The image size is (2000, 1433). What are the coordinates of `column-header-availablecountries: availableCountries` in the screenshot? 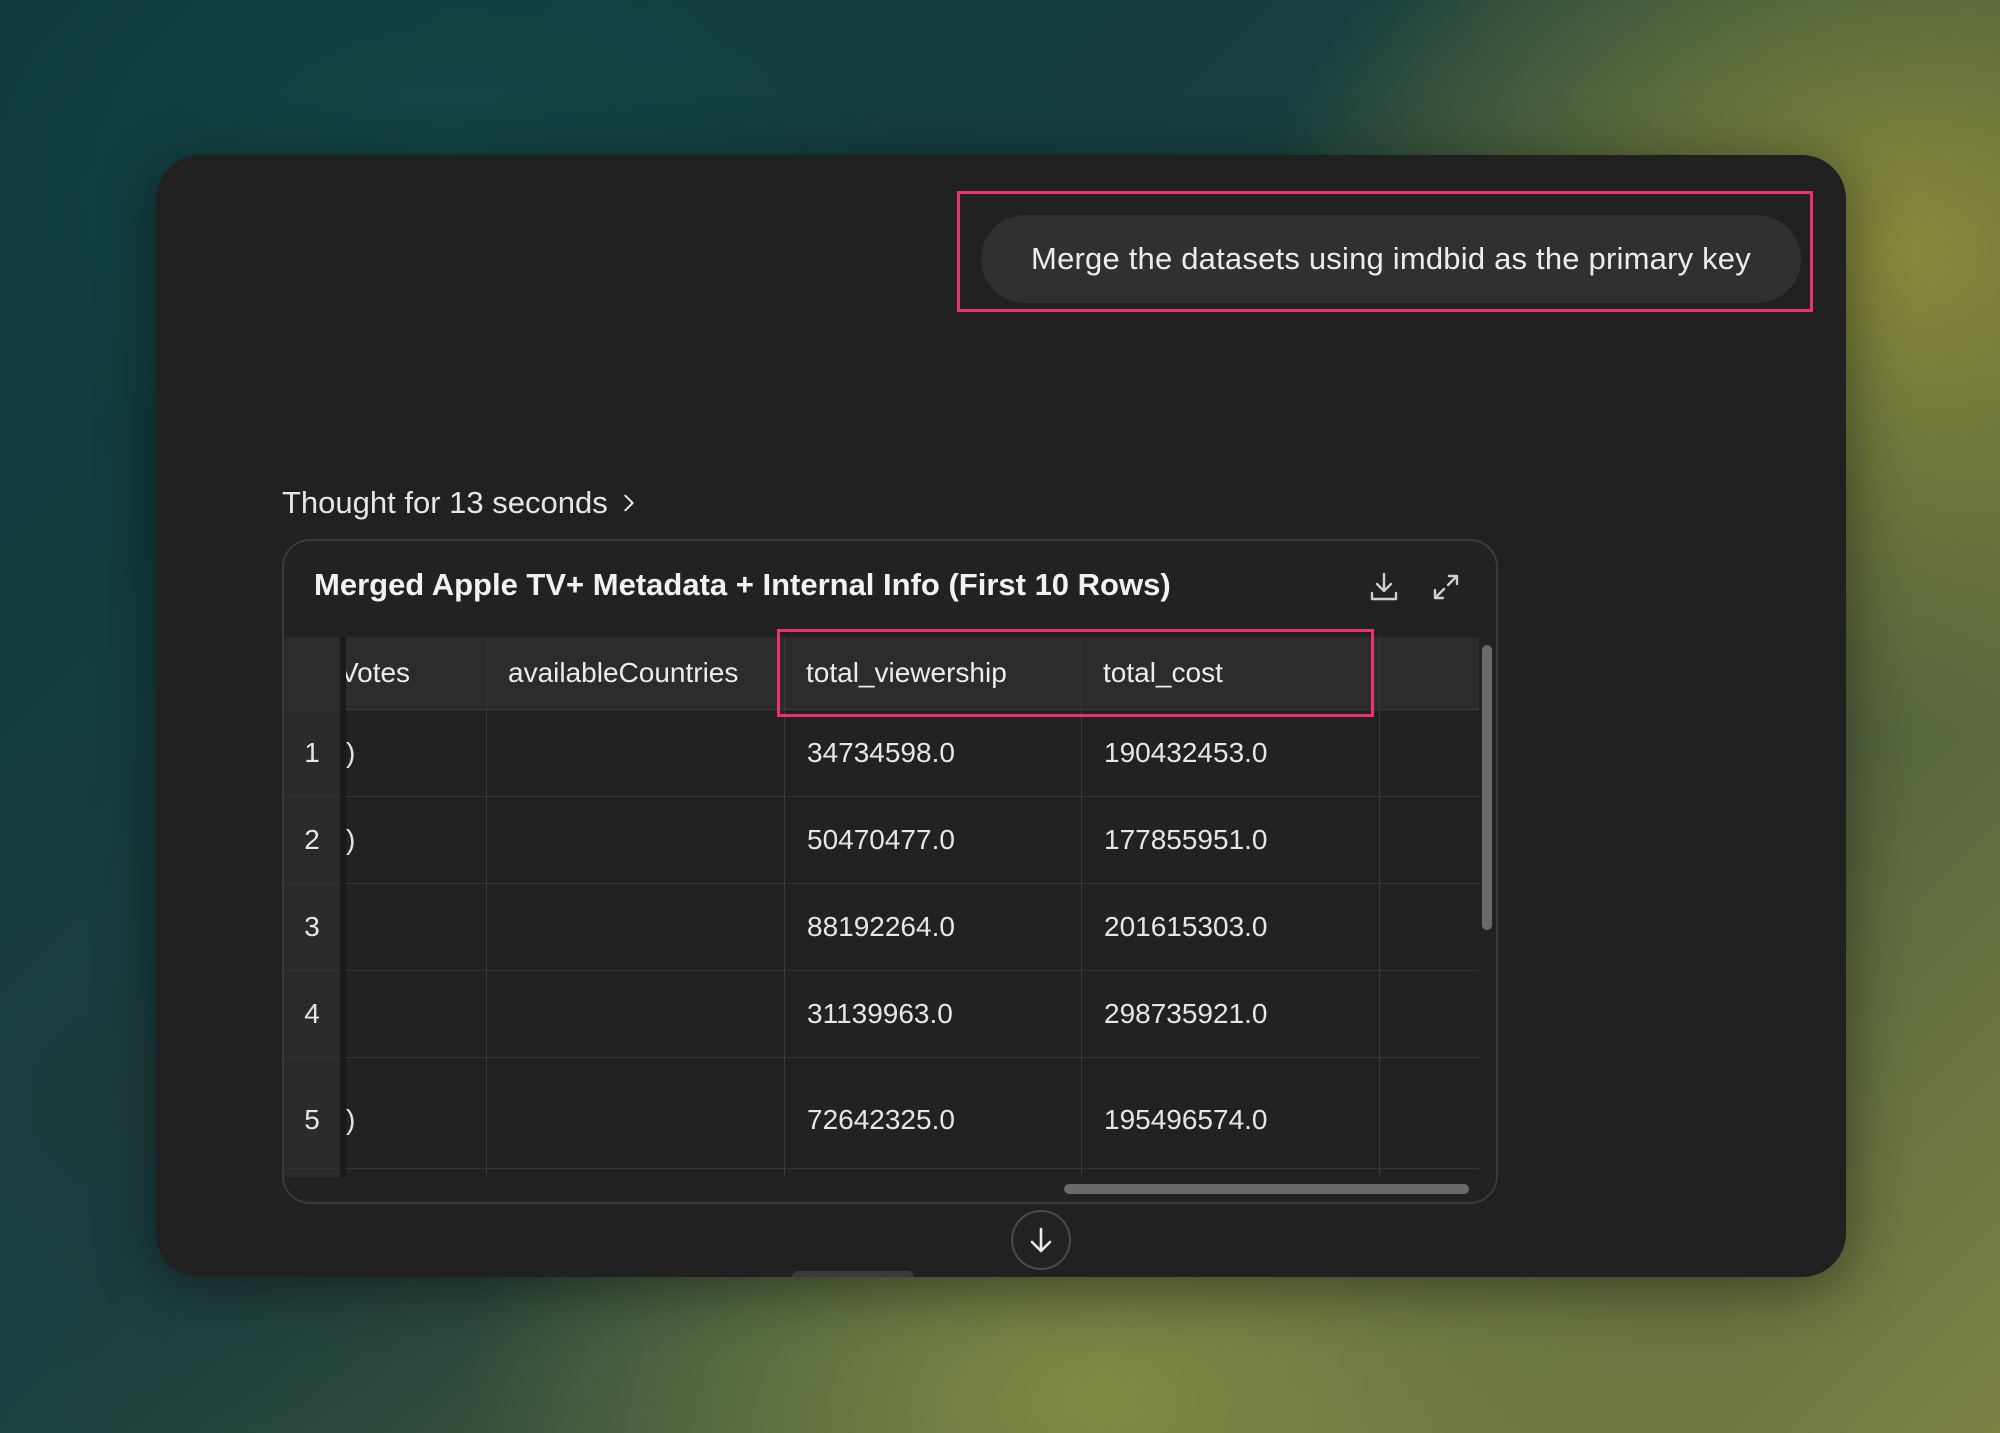 It's located at (635, 673).